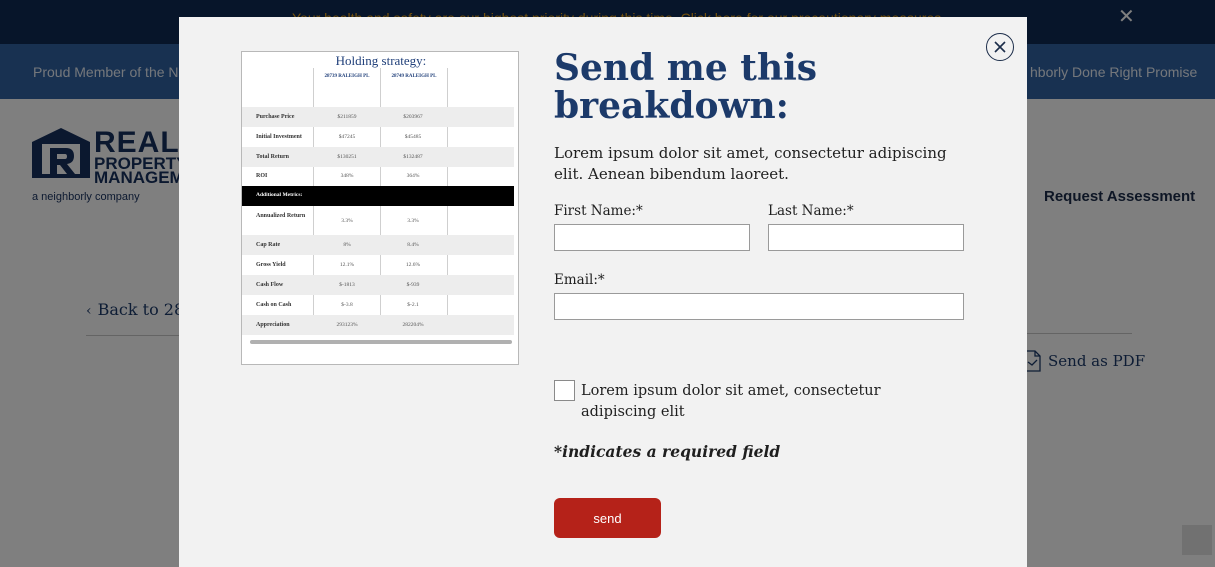  What do you see at coordinates (272, 157) in the screenshot?
I see `row-label: Total Return` at bounding box center [272, 157].